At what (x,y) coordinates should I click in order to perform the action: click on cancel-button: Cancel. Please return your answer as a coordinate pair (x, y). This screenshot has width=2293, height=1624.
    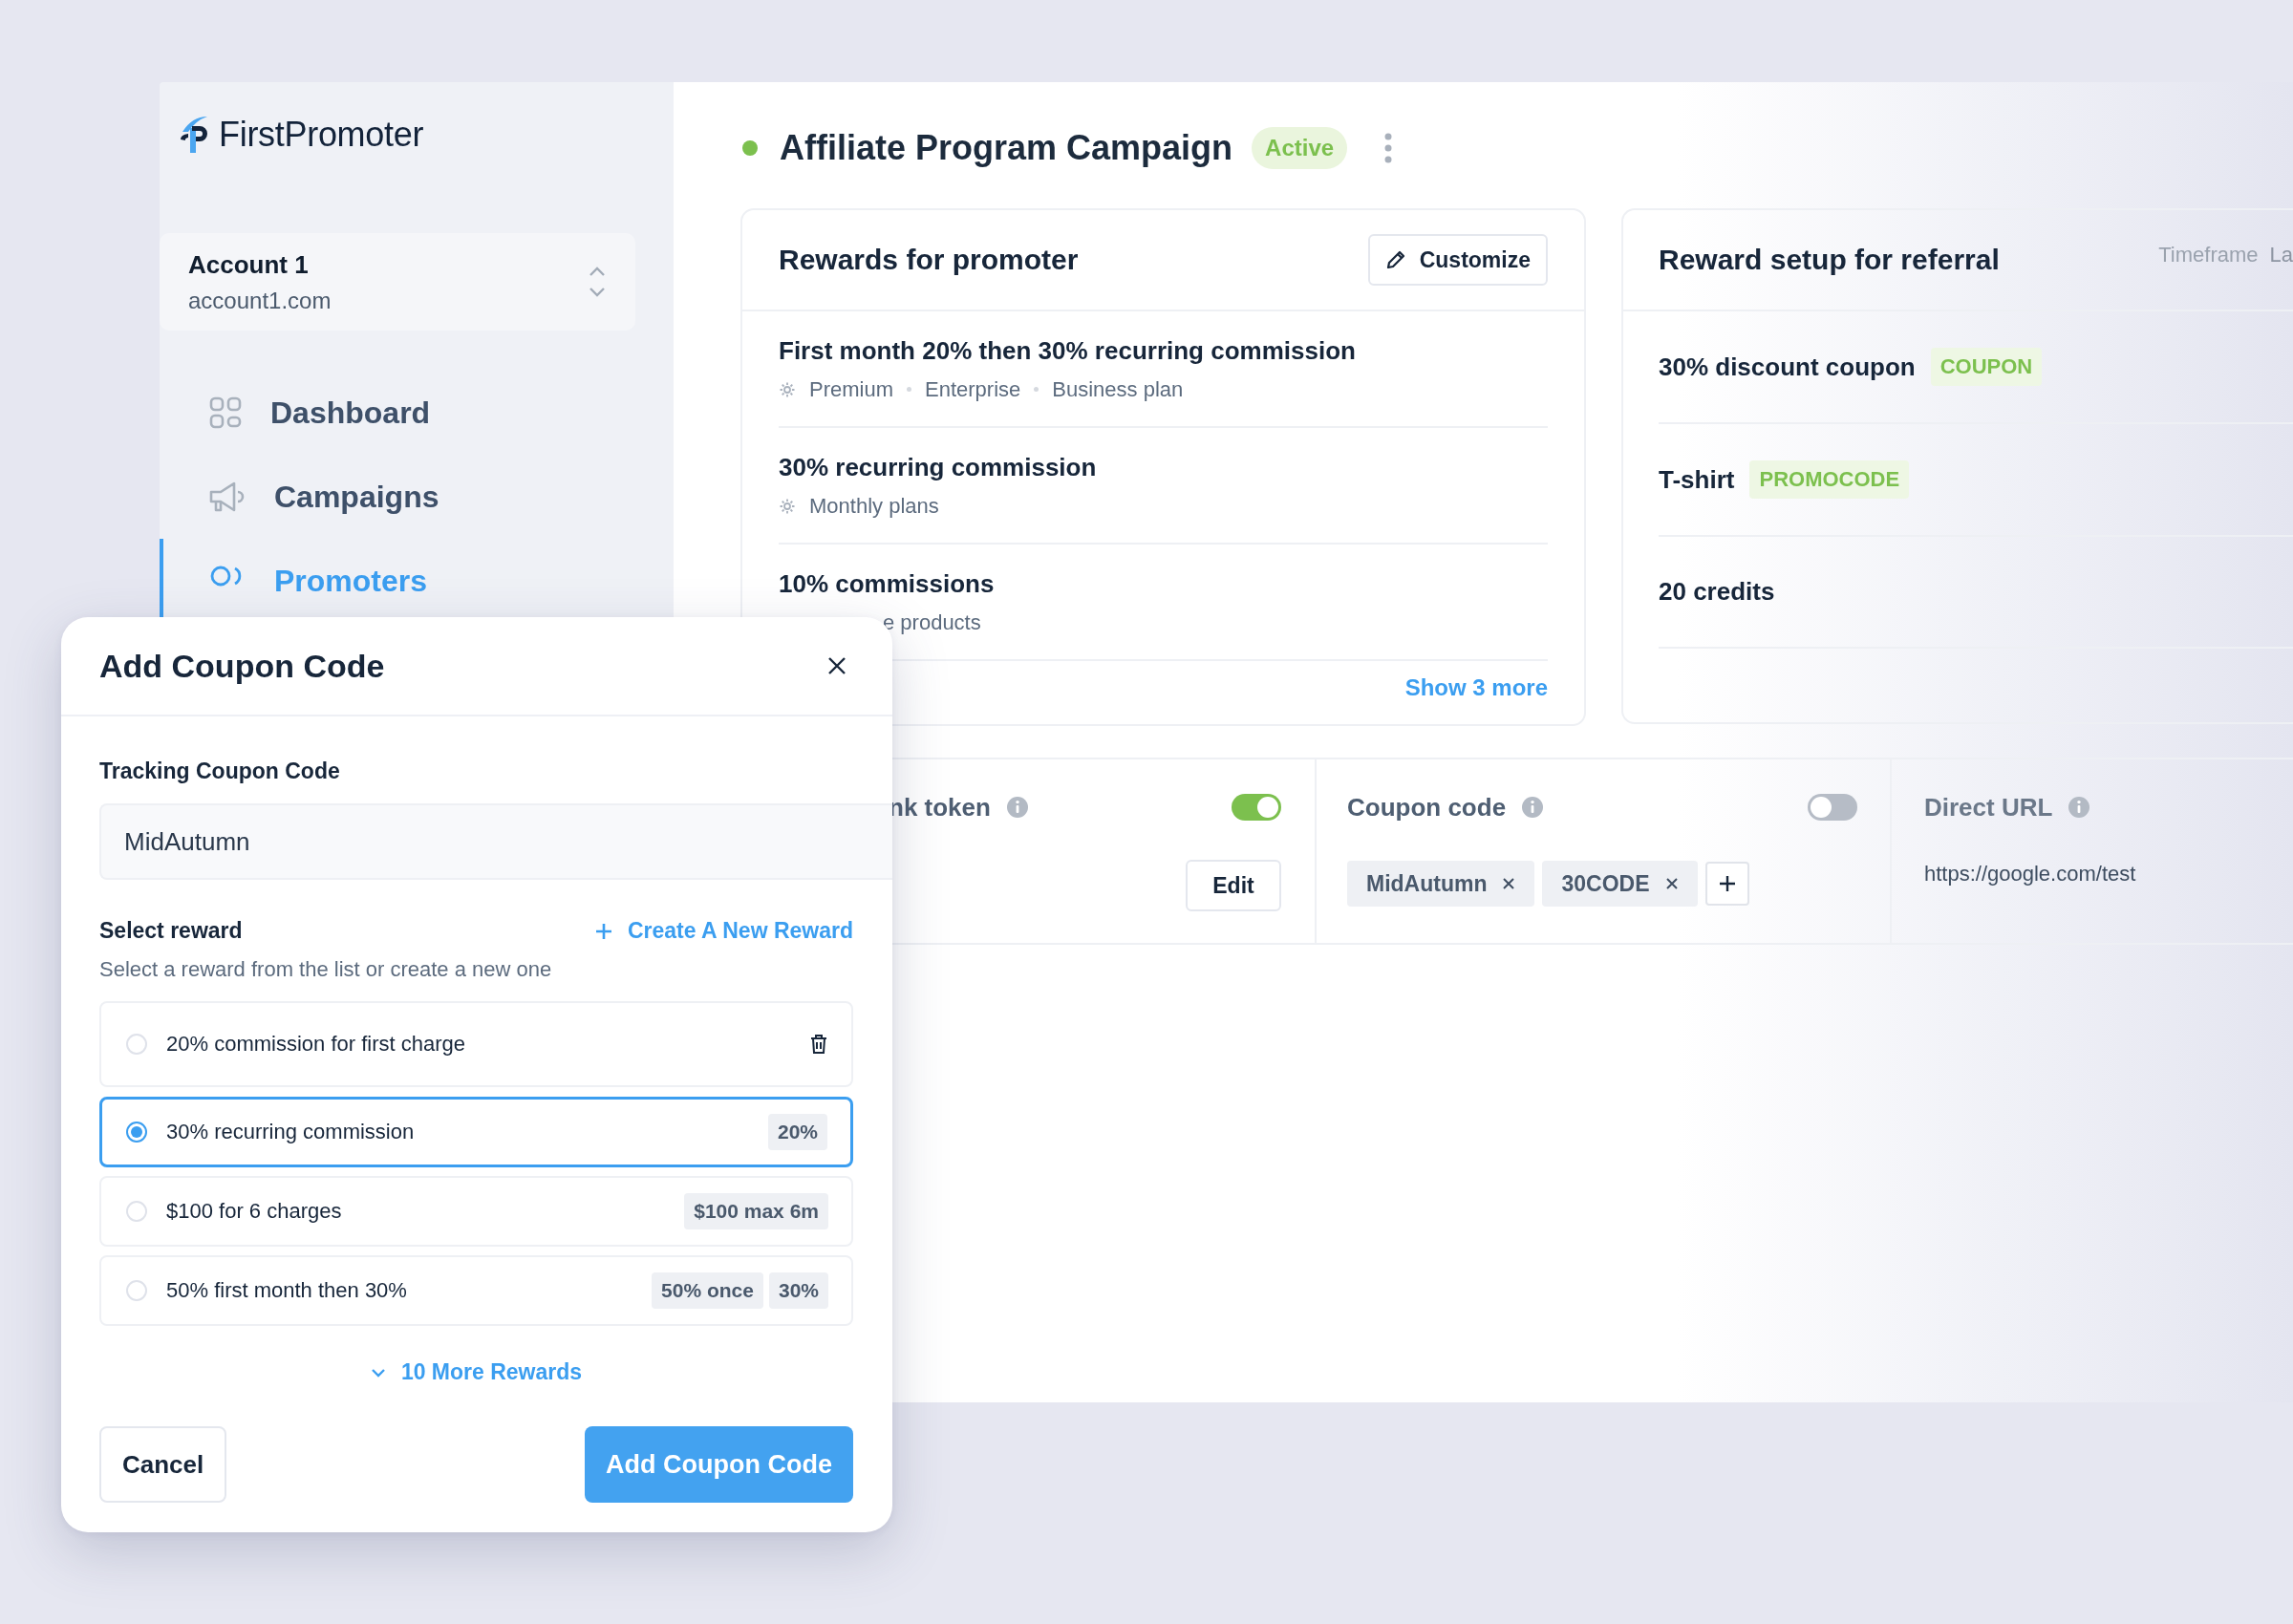
    Looking at the image, I should click on (163, 1465).